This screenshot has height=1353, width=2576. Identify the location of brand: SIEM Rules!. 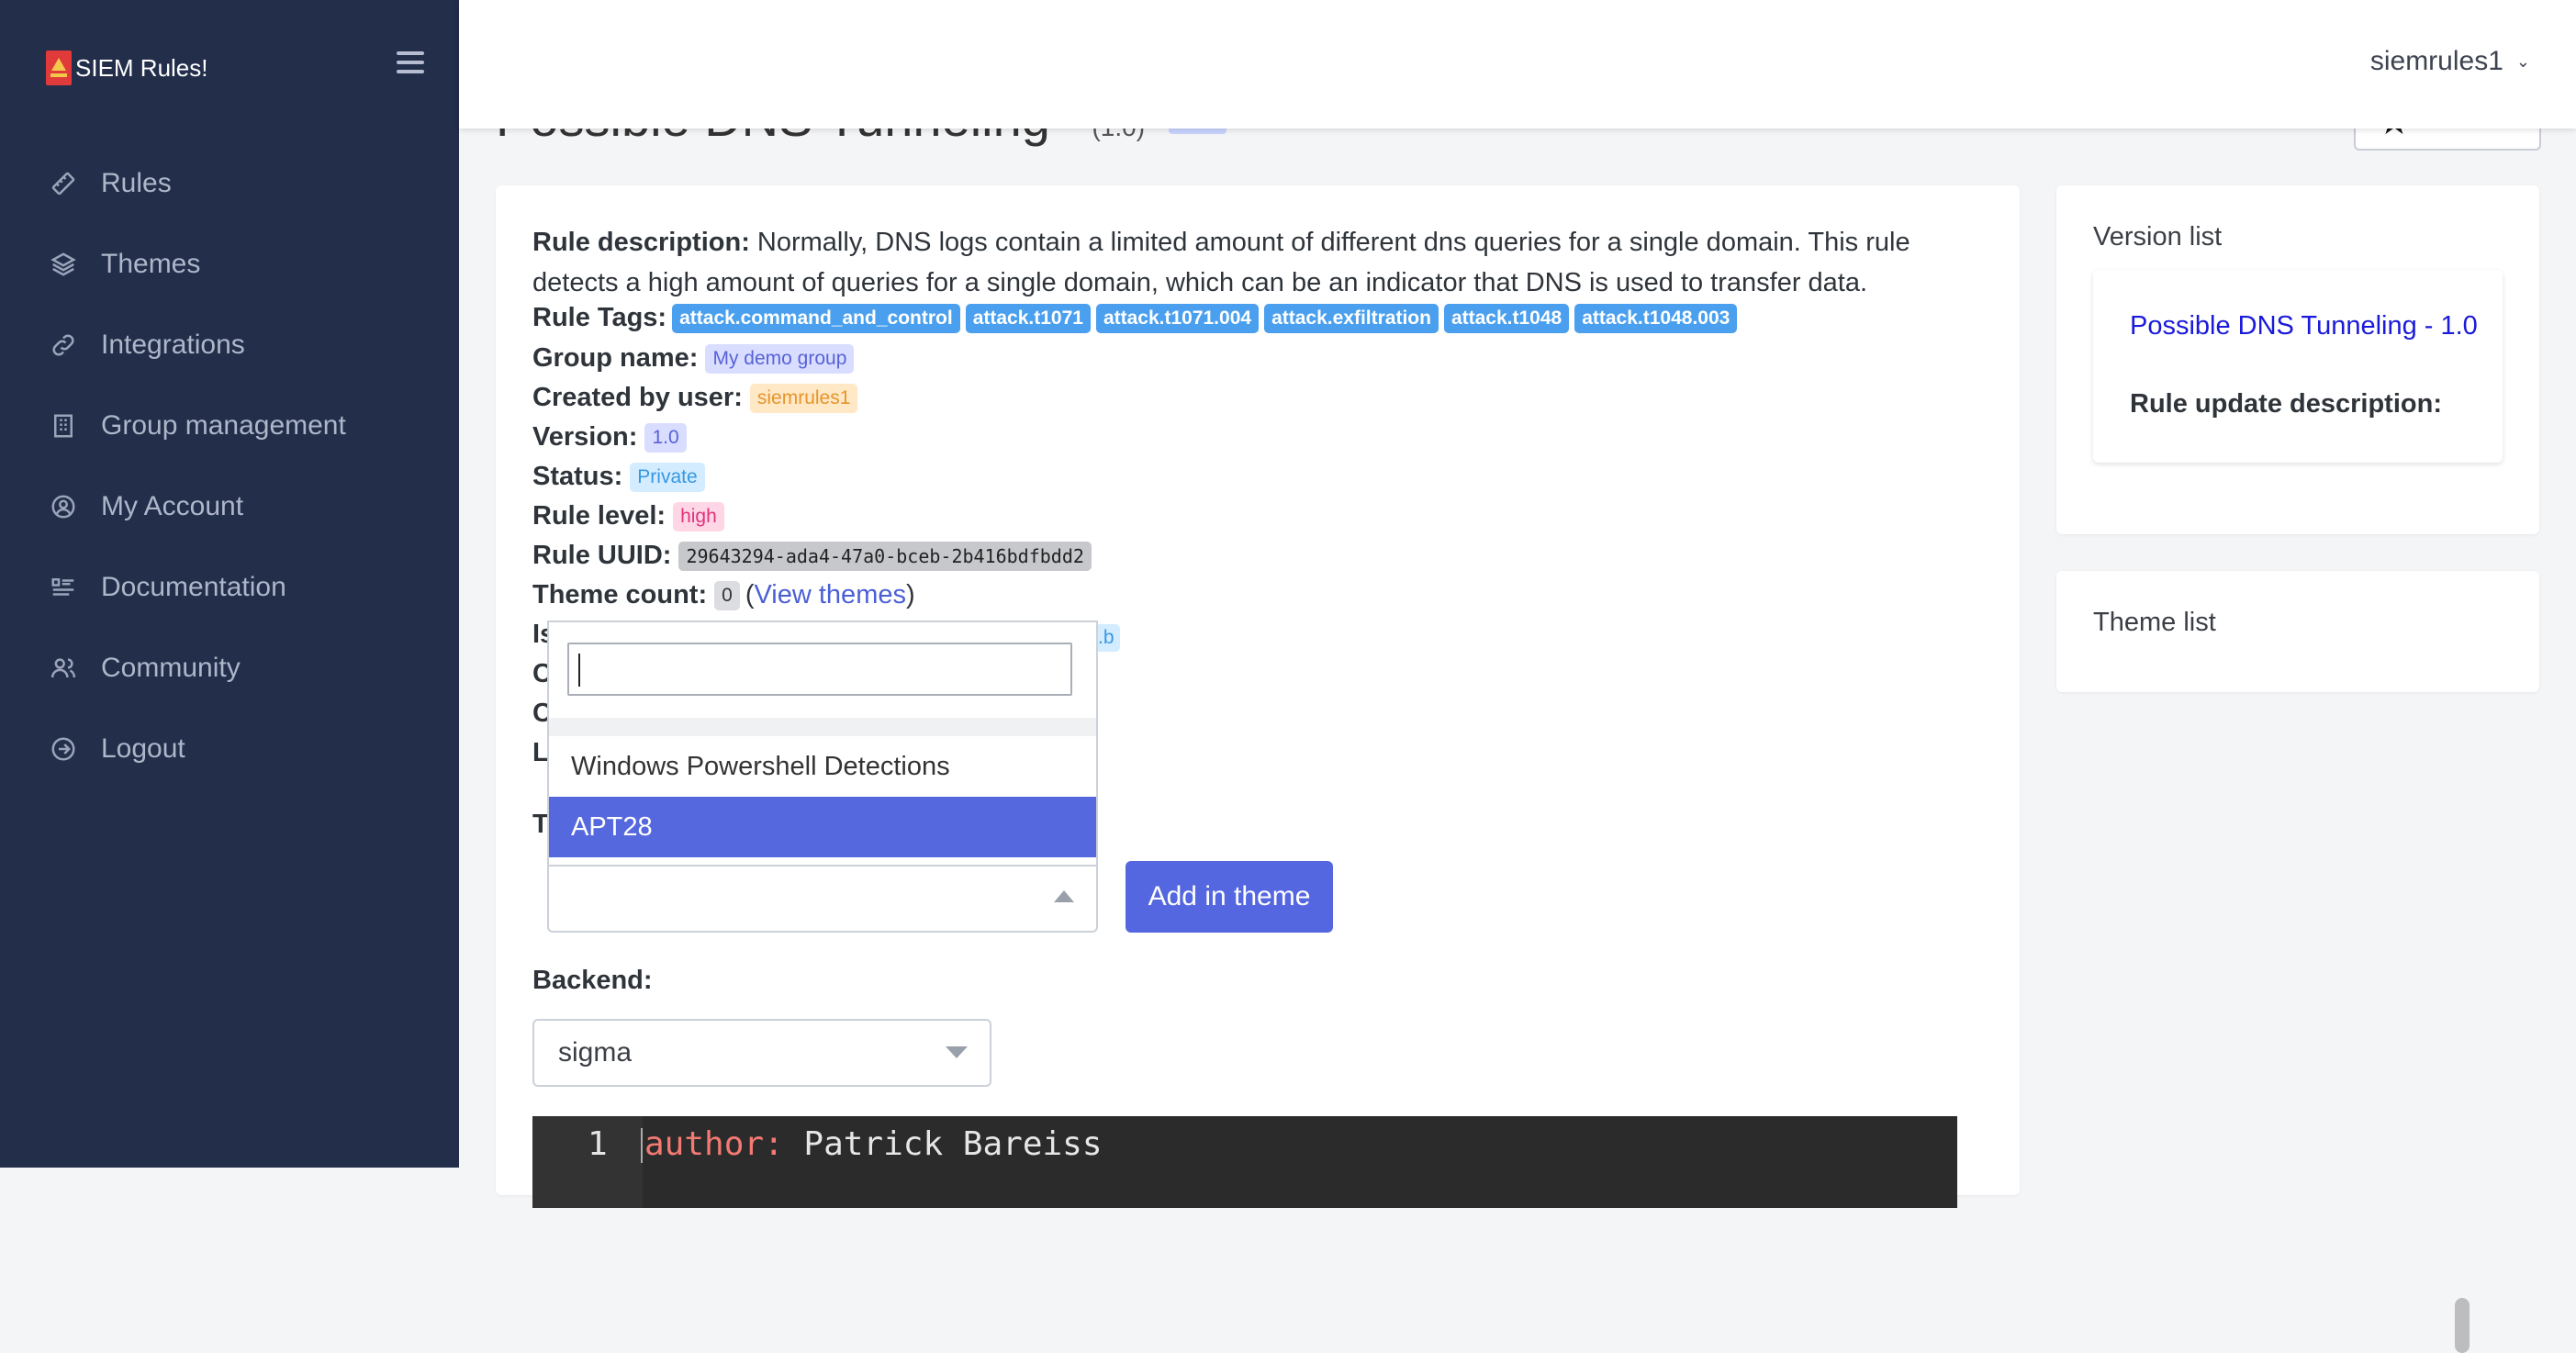
(127, 68).